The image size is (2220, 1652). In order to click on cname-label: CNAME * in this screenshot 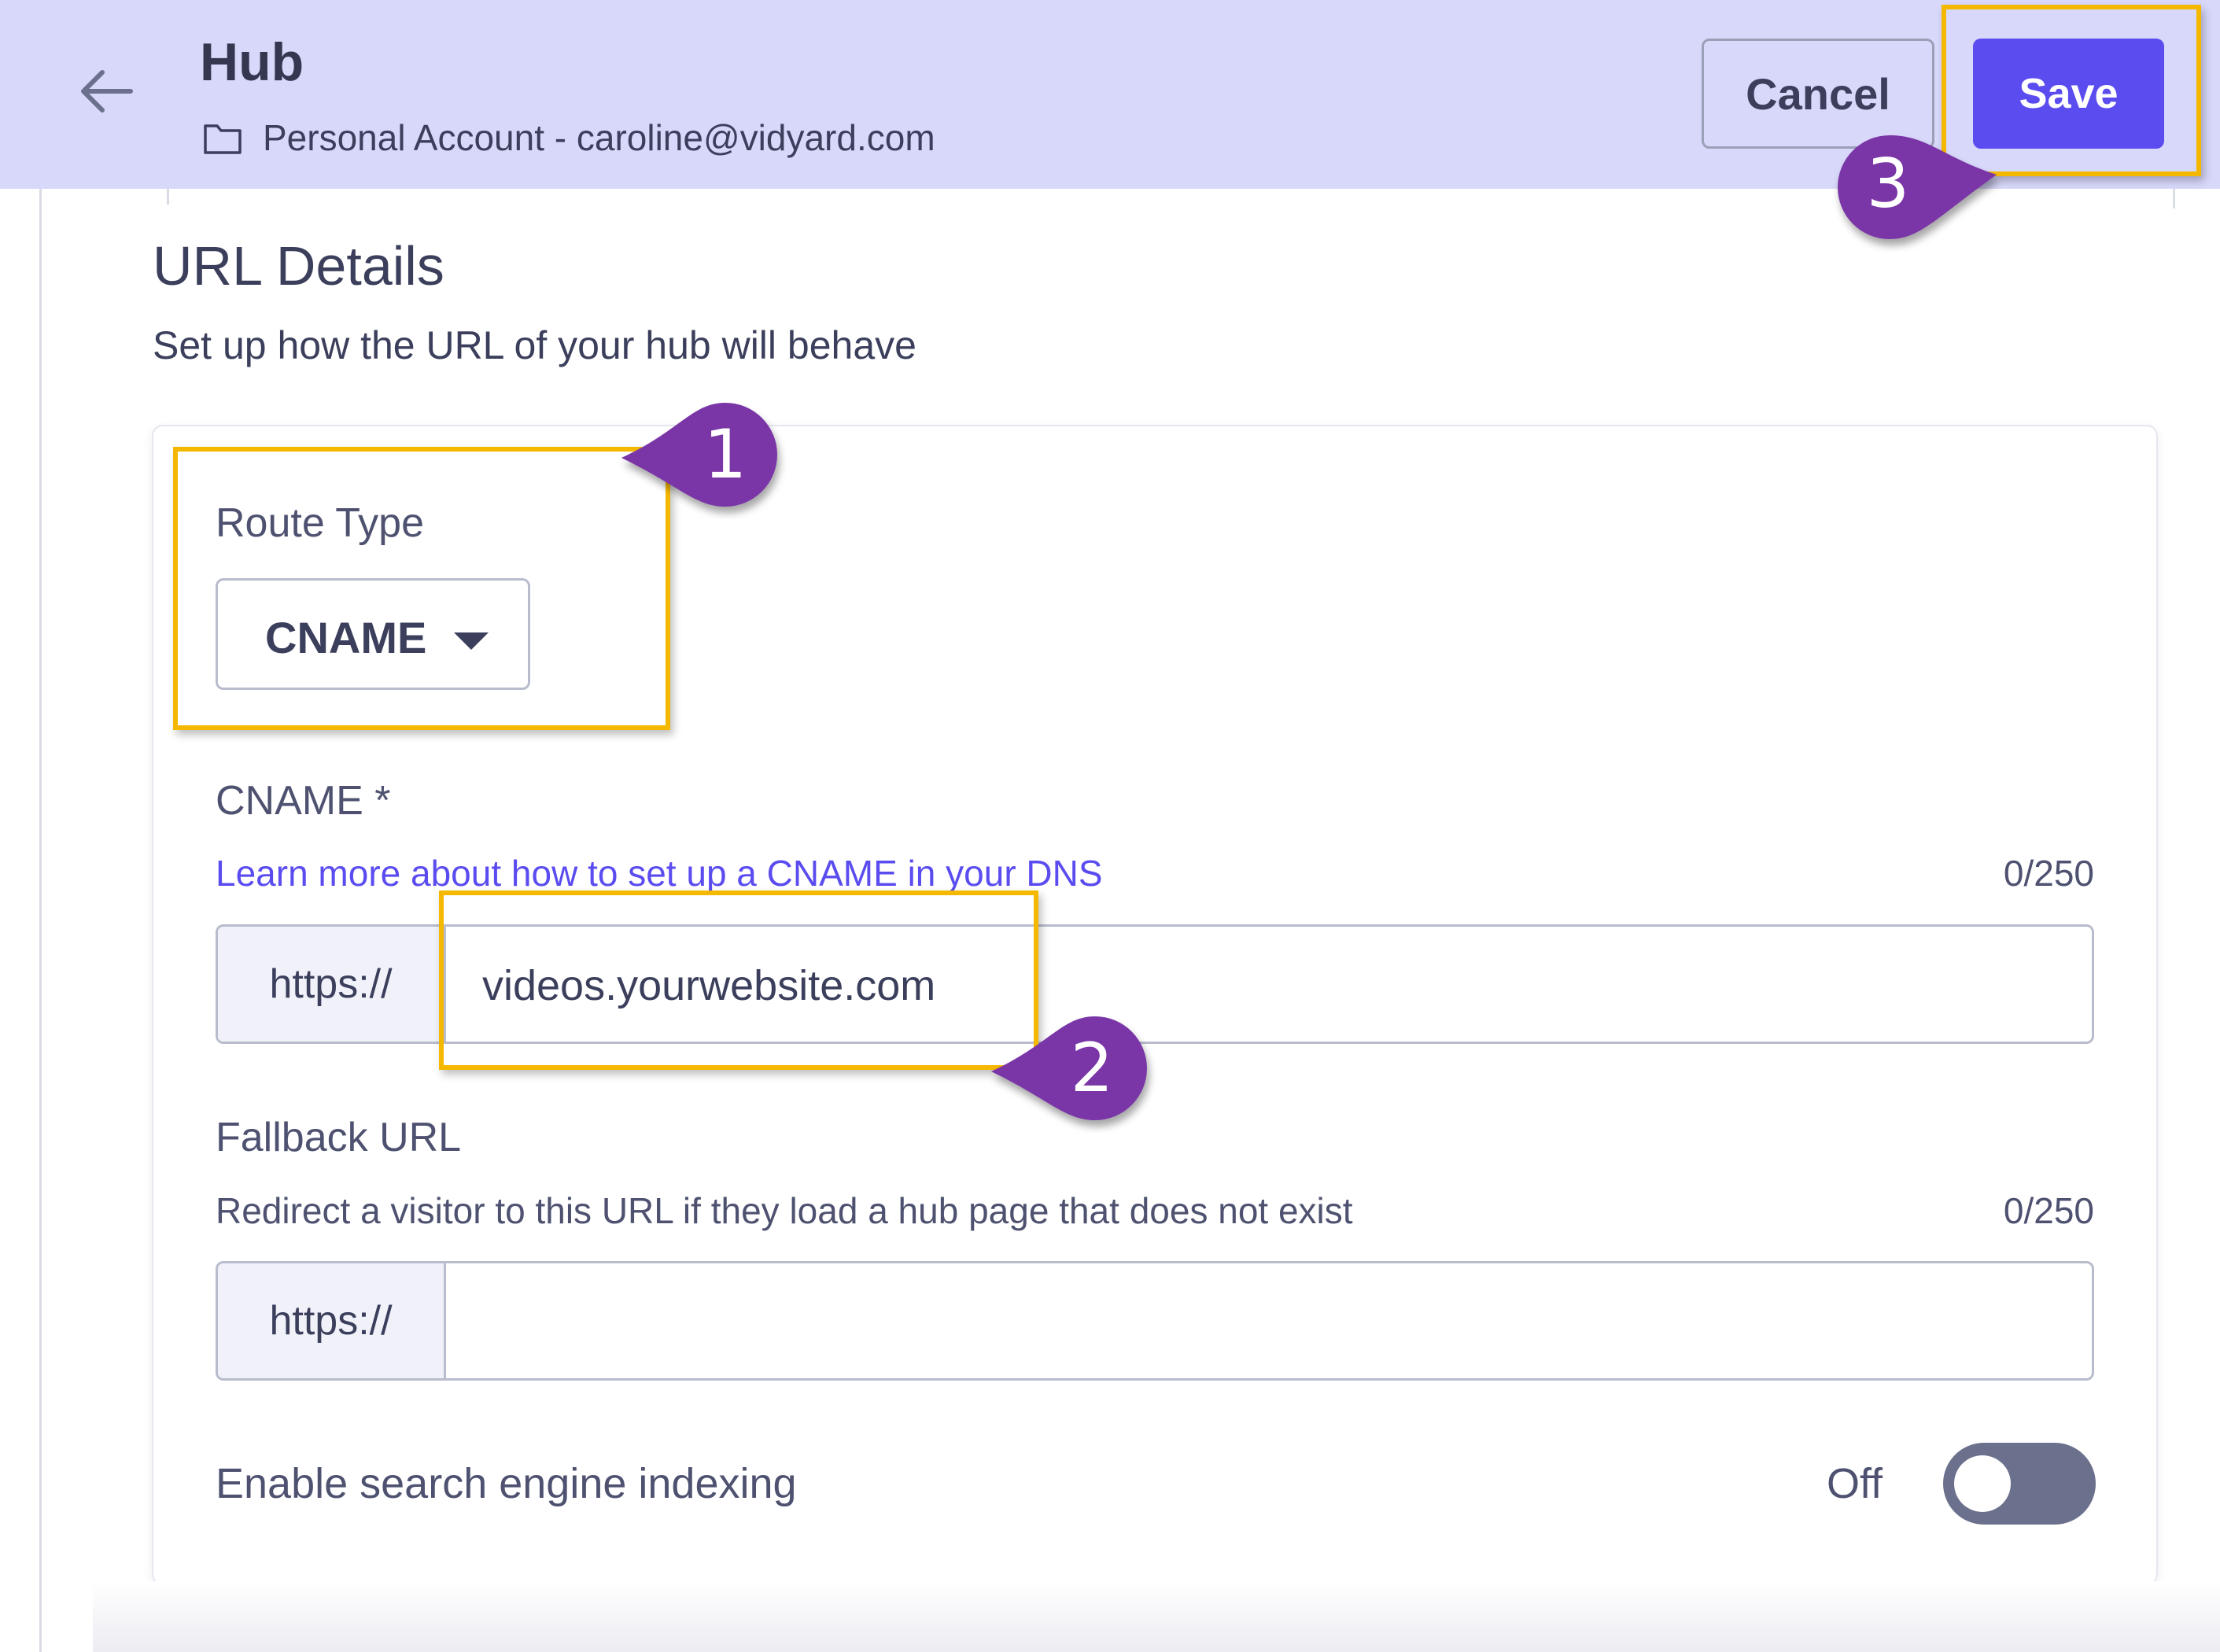, I will do `click(303, 801)`.